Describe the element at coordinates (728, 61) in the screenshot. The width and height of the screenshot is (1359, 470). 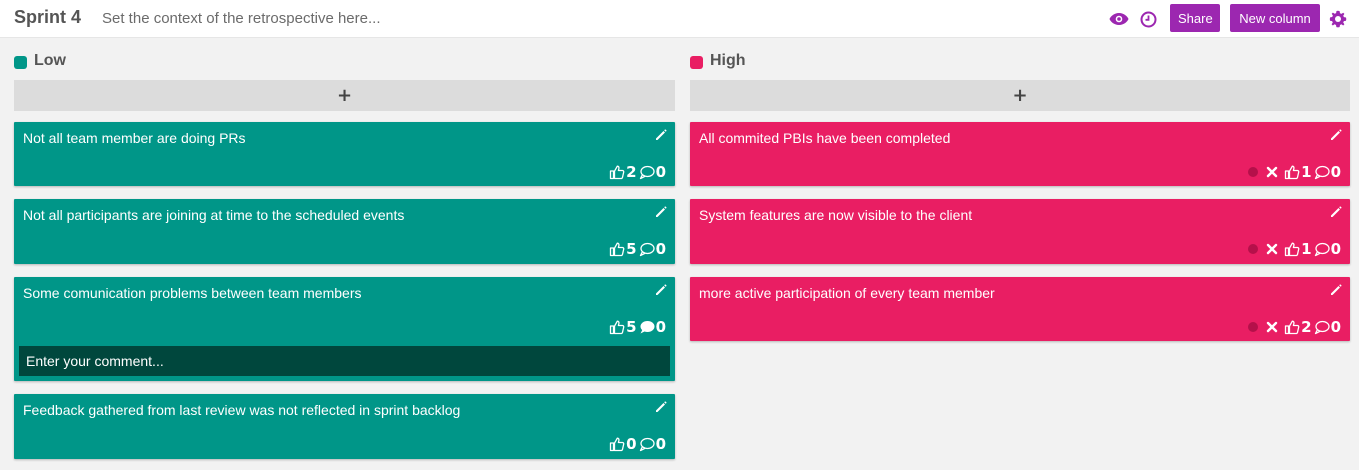
I see `column-title: High` at that location.